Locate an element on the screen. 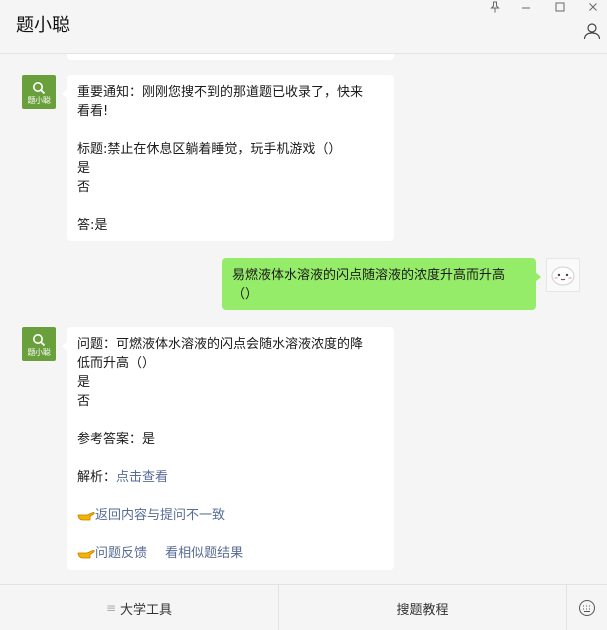 The width and height of the screenshot is (607, 630). message-text: （） is located at coordinates (245, 294).